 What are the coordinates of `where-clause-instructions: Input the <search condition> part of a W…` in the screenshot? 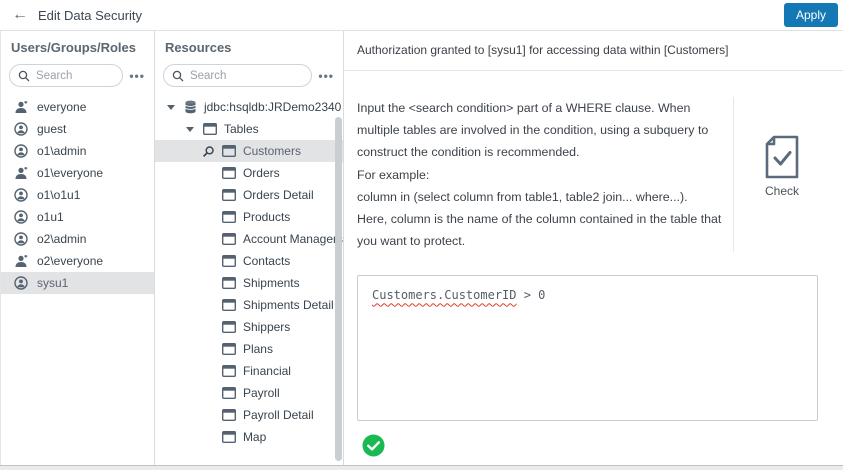 It's located at (539, 175).